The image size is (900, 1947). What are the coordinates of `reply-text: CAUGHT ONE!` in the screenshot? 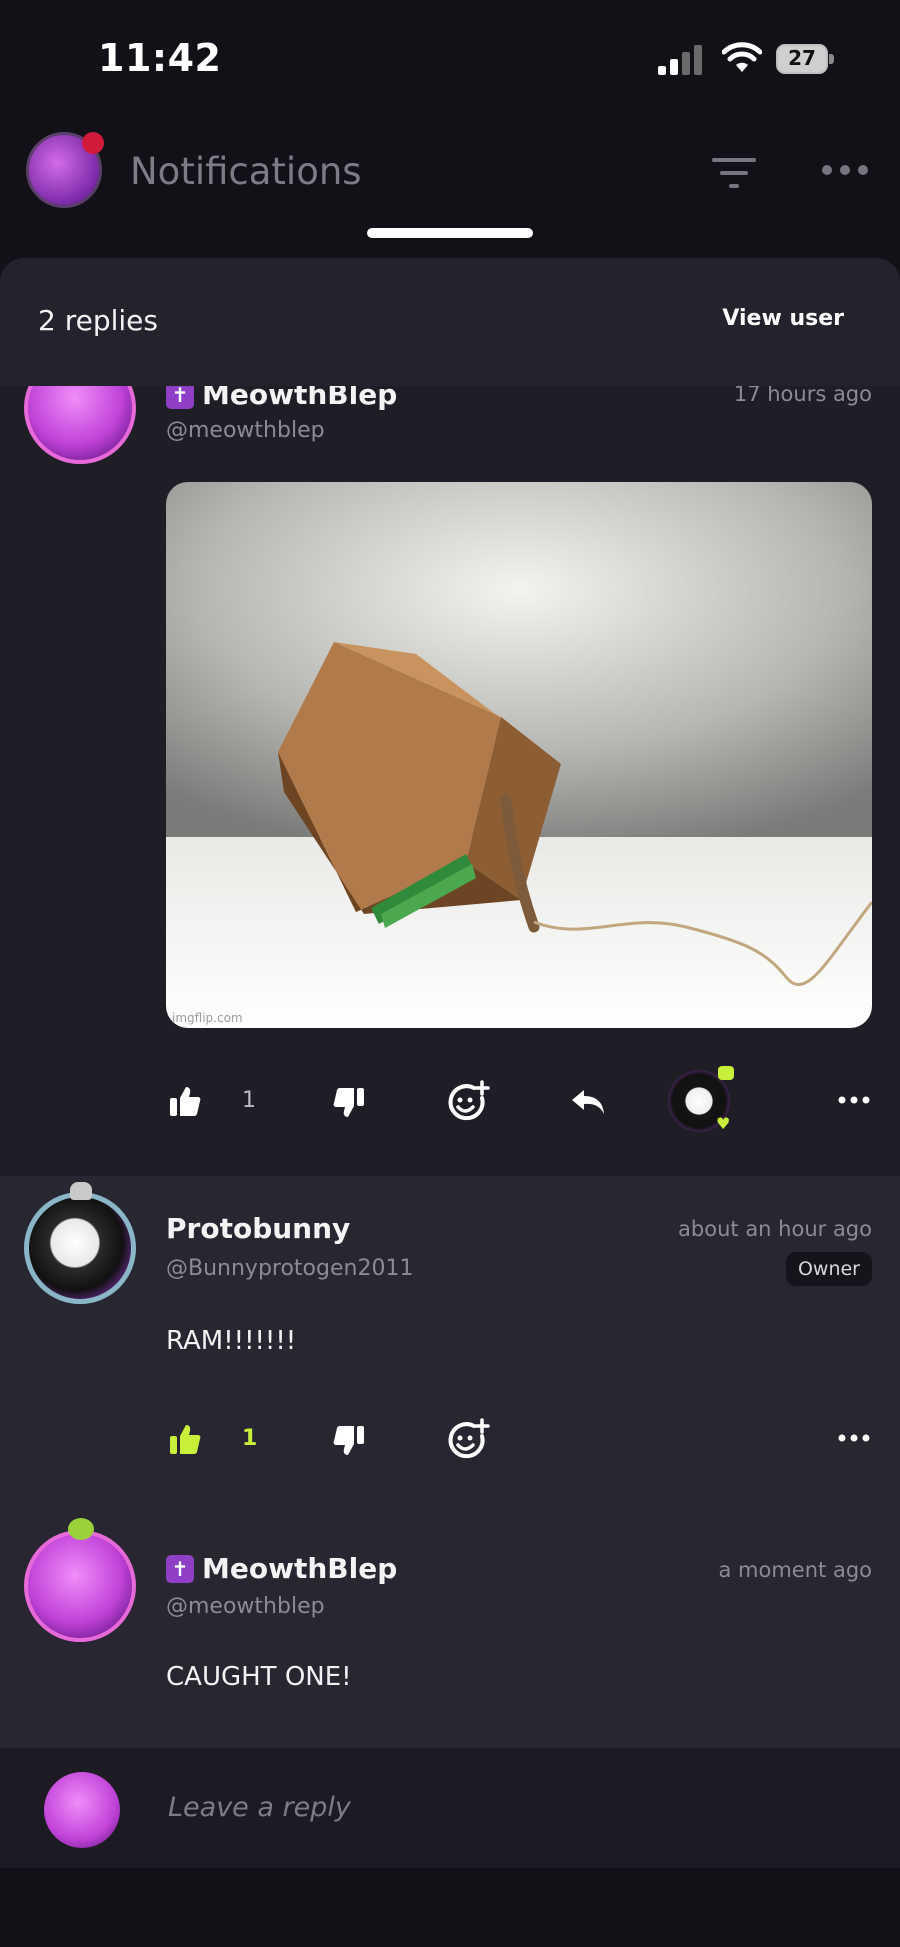 It's located at (259, 1677).